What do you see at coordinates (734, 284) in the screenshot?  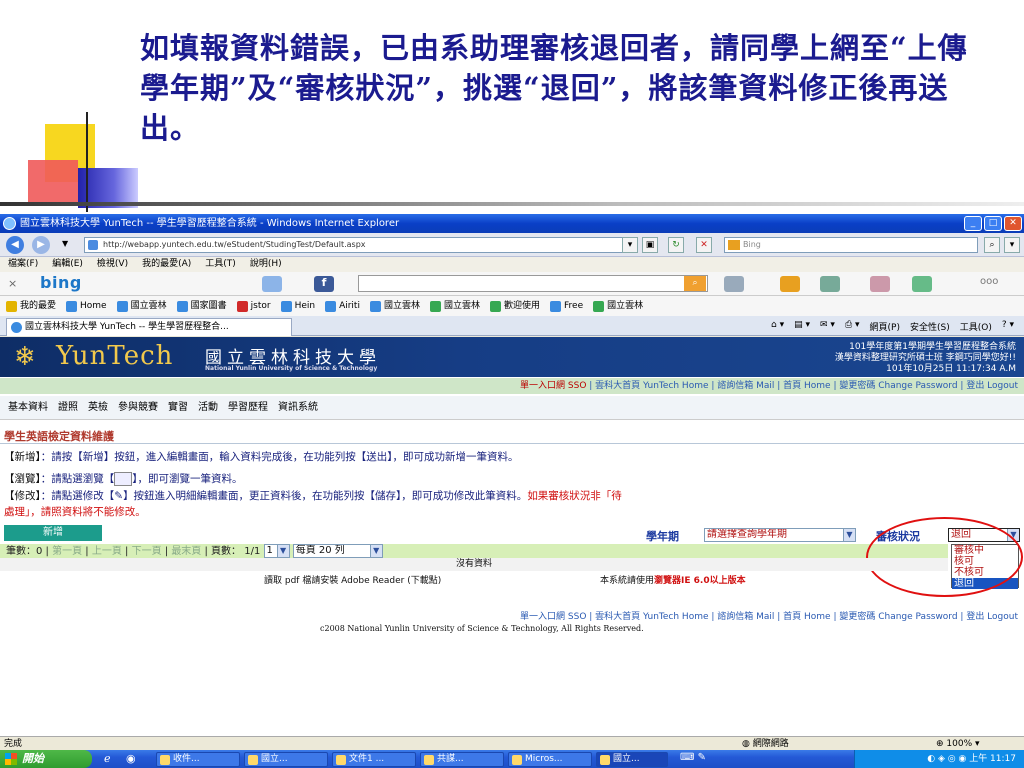 I see `like-icon` at bounding box center [734, 284].